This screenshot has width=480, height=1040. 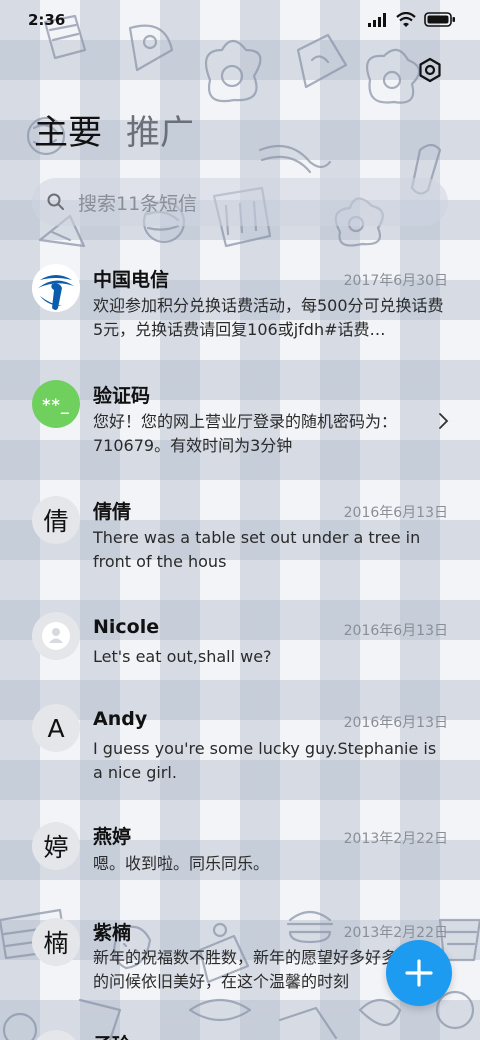 What do you see at coordinates (68, 133) in the screenshot?
I see `tab-primary: 主要` at bounding box center [68, 133].